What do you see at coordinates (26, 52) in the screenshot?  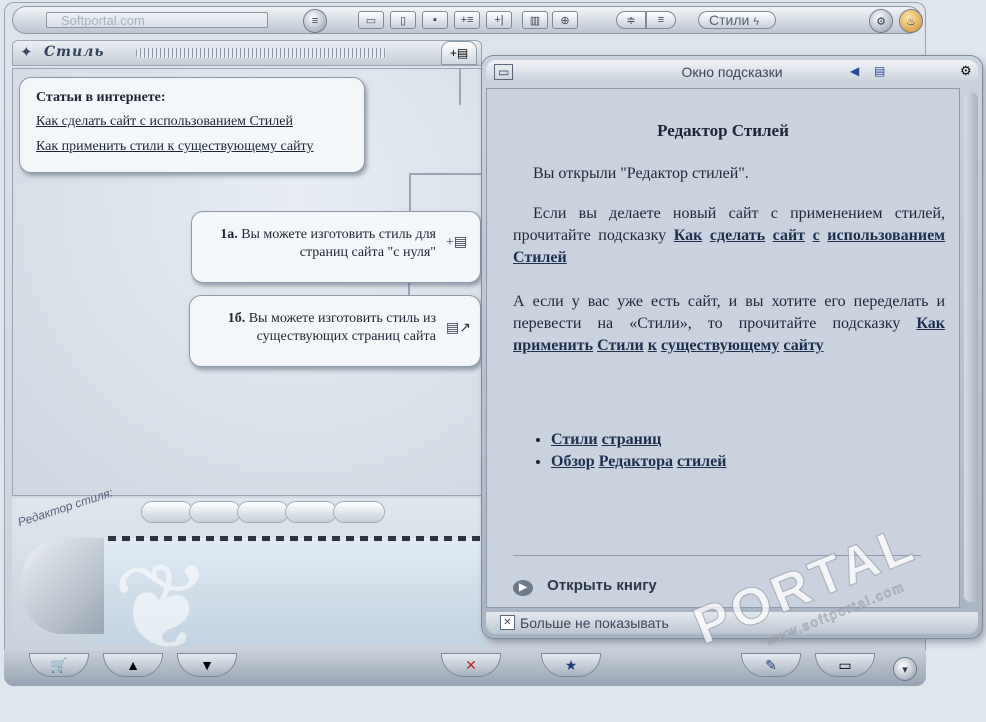 I see `style-logo-icon: ✦` at bounding box center [26, 52].